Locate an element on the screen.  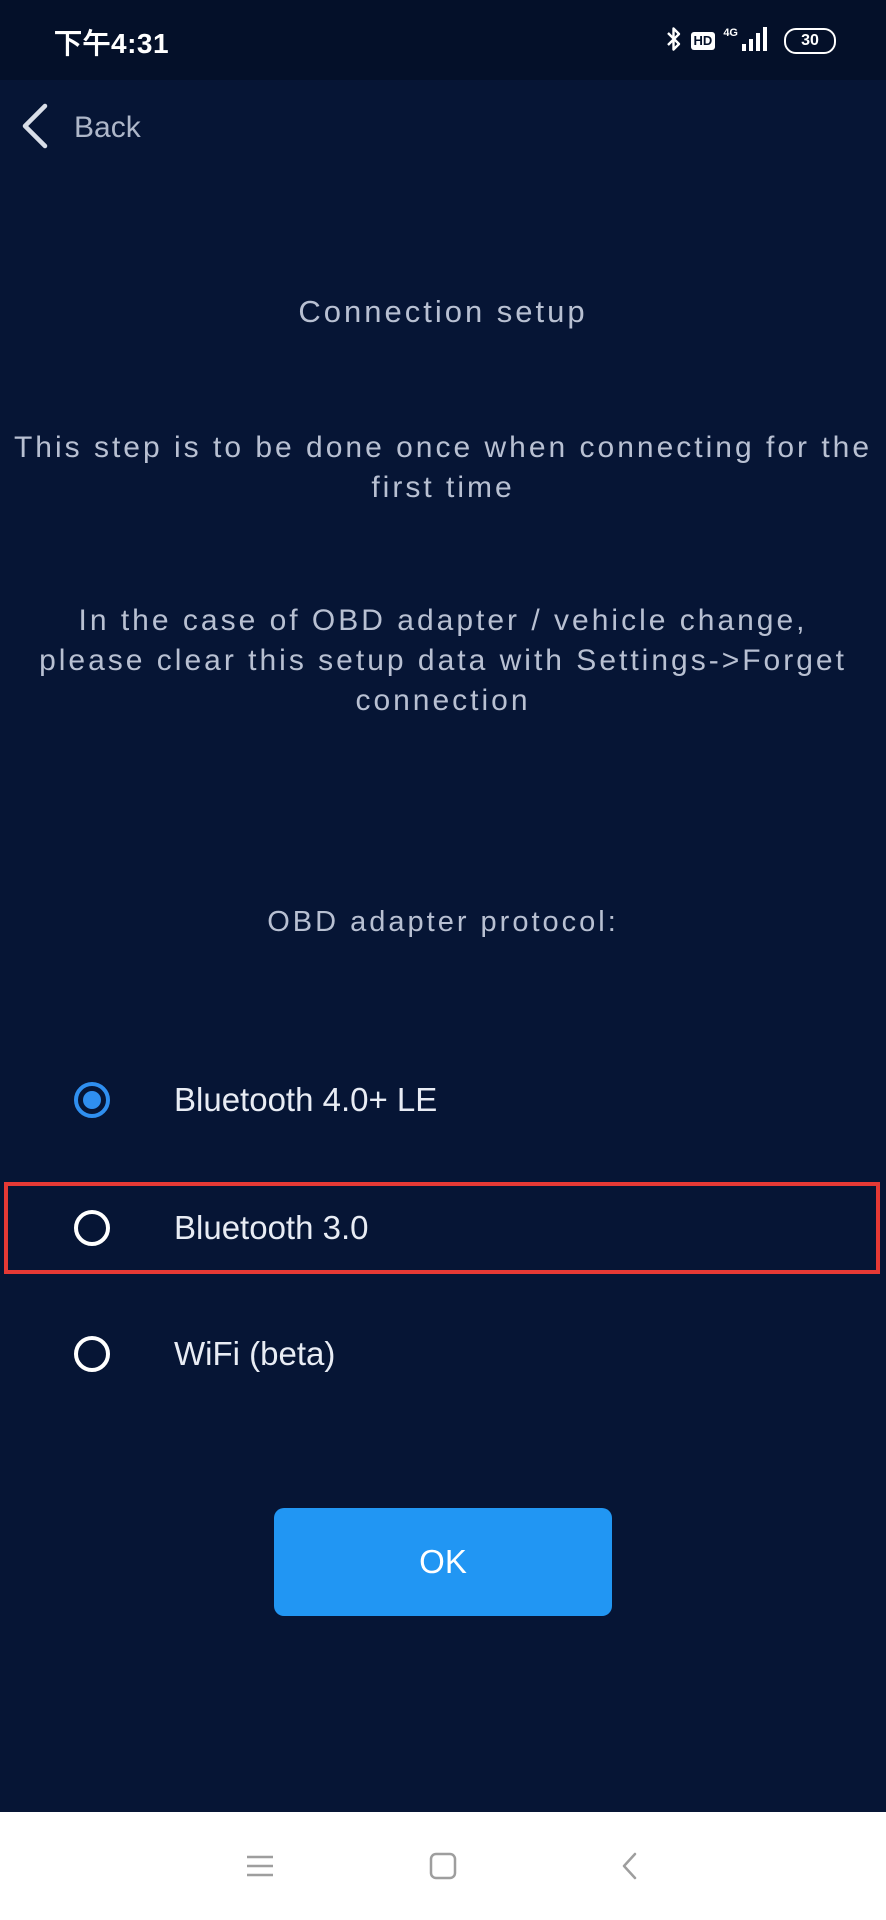
radio-selected-icon is located at coordinates (92, 1100).